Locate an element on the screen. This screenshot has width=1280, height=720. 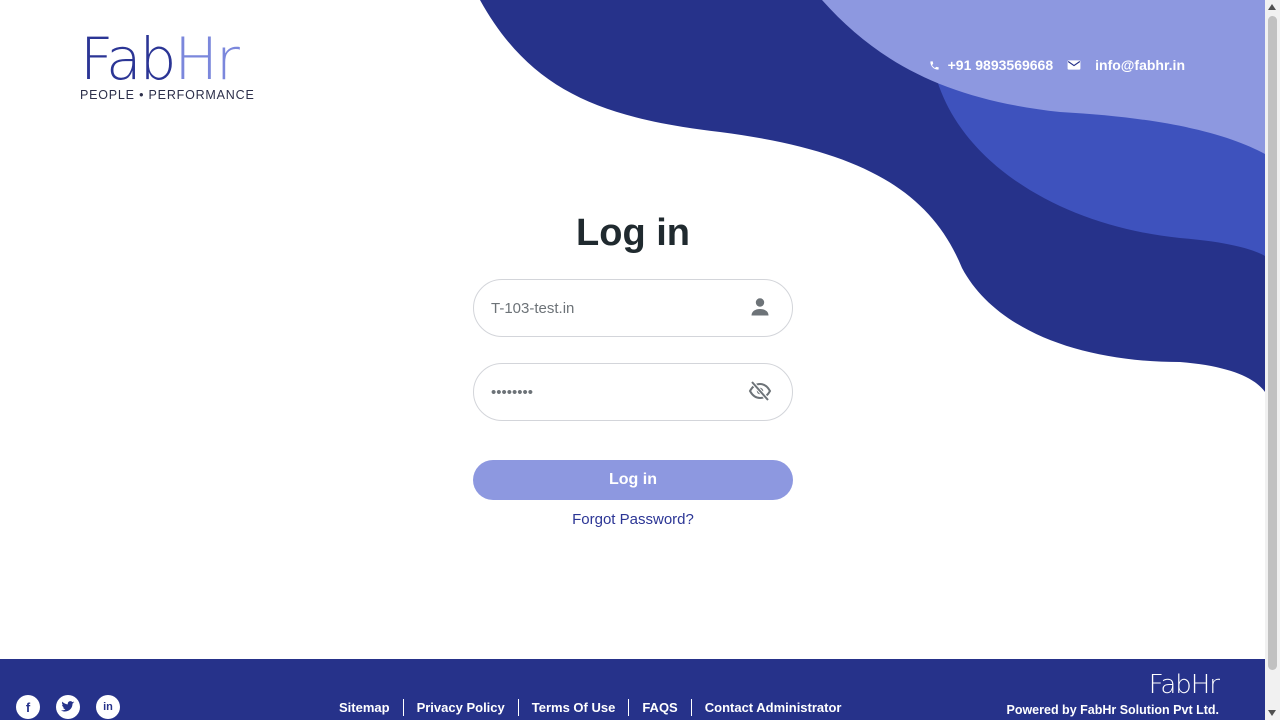
username-input is located at coordinates (611, 308).